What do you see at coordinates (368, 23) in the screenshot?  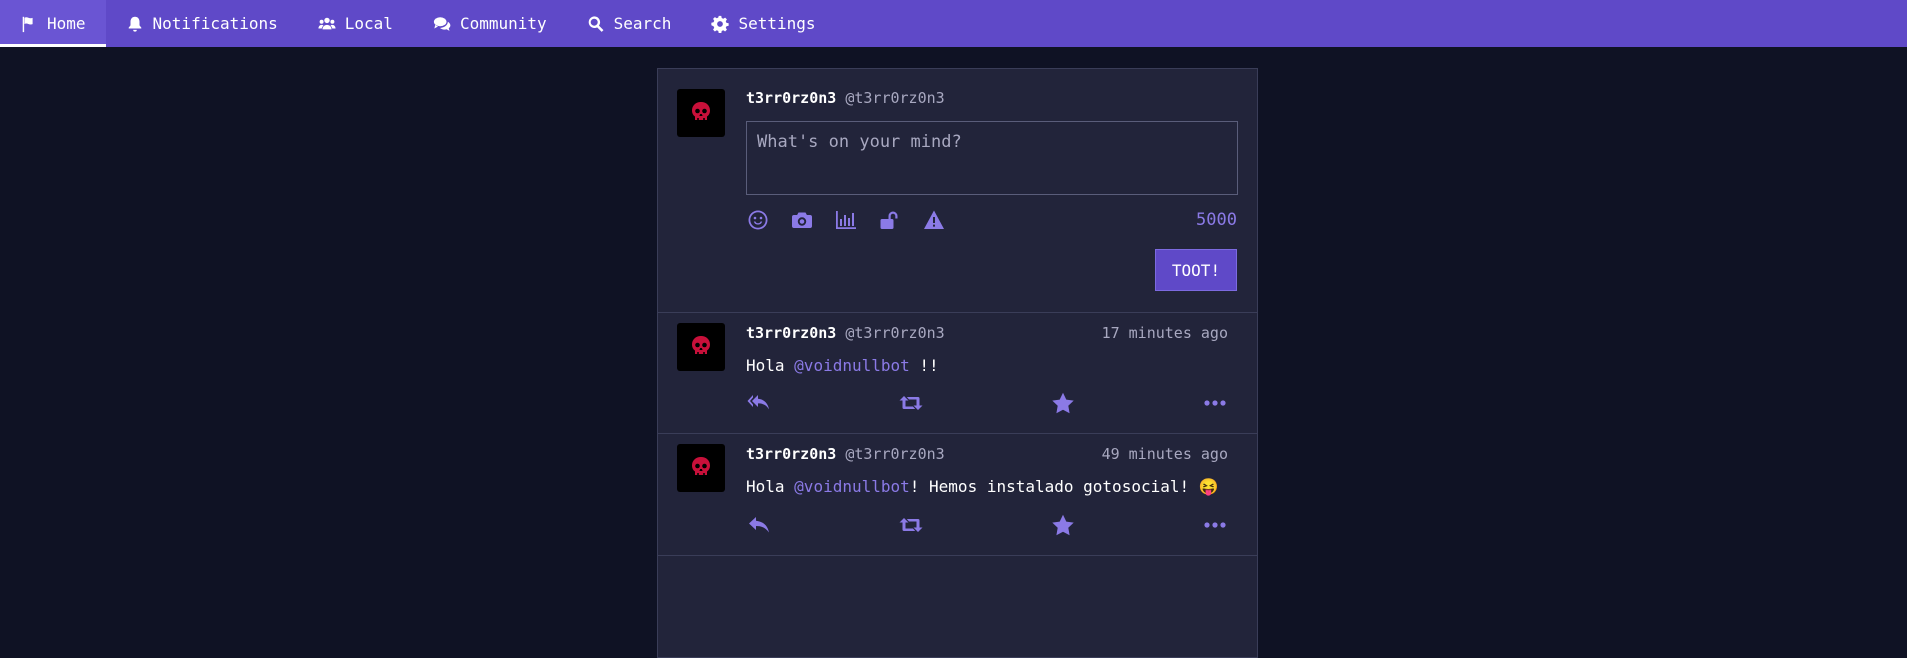 I see `nav-local-label: Local` at bounding box center [368, 23].